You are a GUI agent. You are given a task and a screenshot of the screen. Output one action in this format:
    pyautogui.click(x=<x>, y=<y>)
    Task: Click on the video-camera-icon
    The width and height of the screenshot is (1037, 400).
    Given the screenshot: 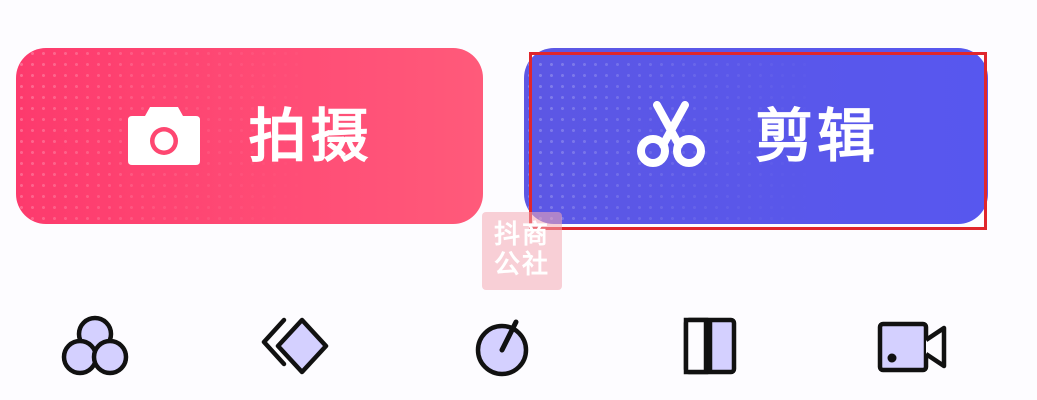 What is the action you would take?
    pyautogui.click(x=912, y=346)
    